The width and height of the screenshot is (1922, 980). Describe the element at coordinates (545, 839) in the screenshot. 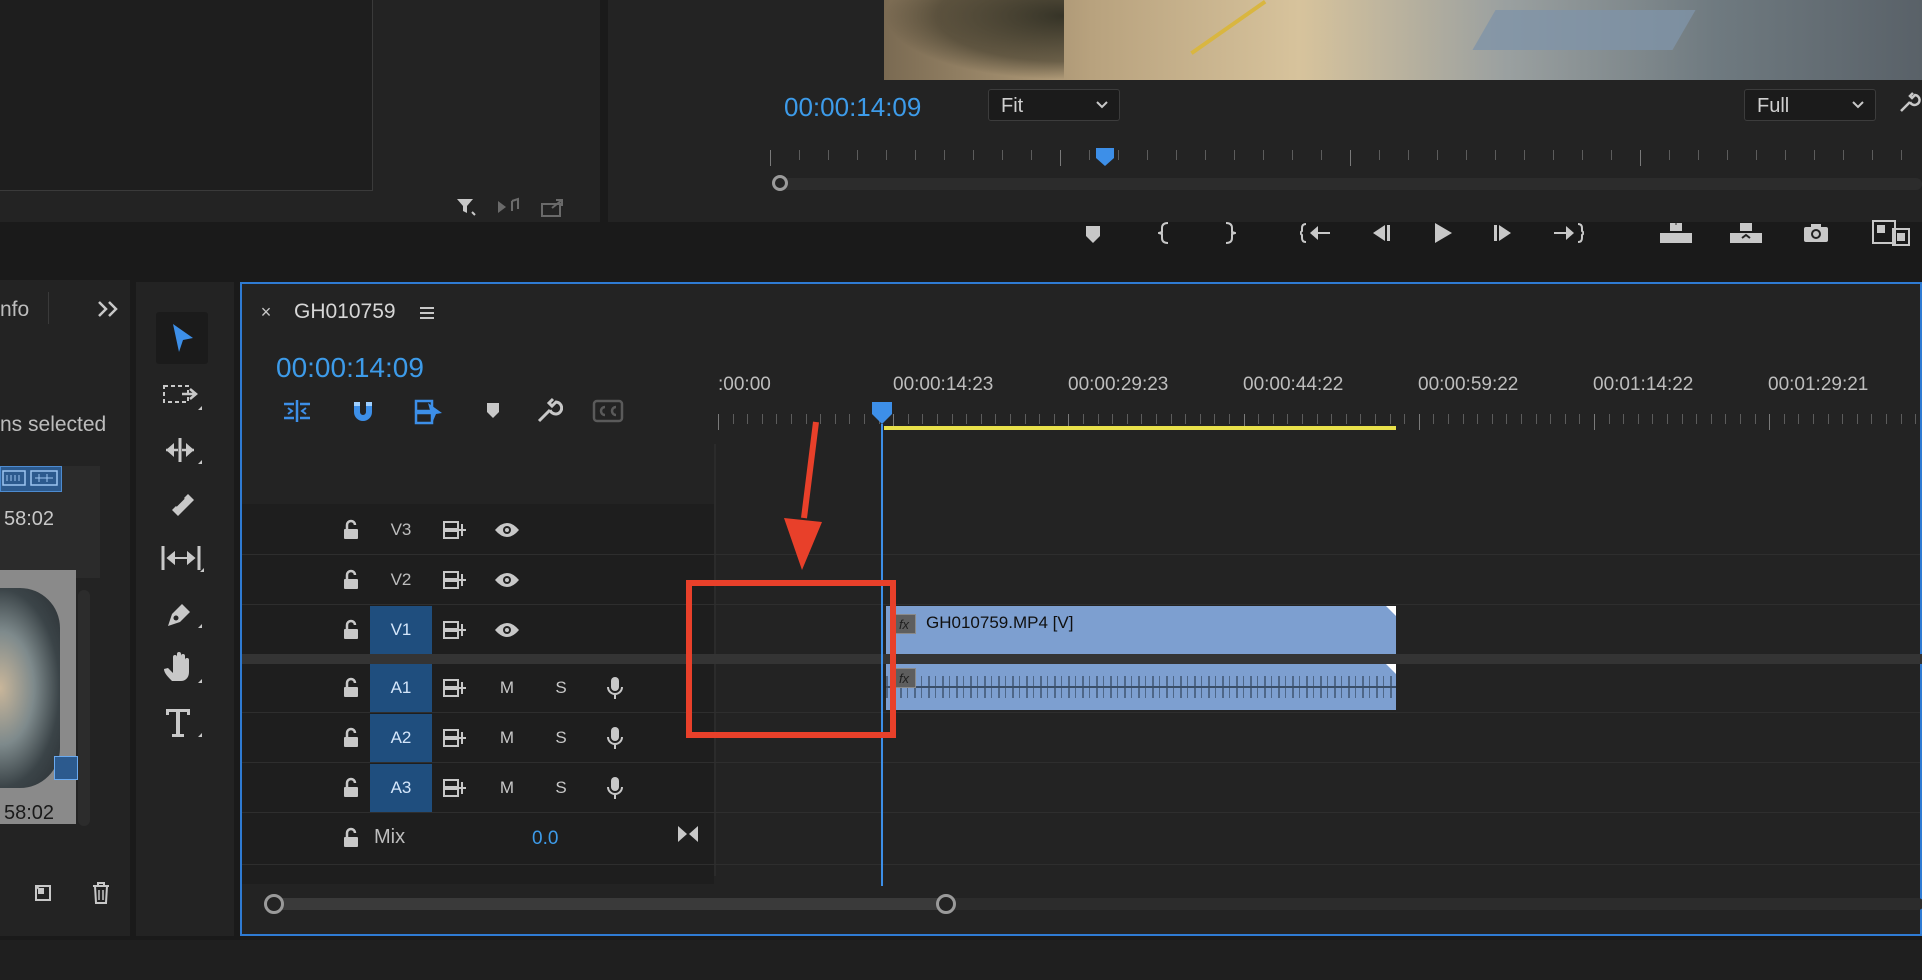

I see `mix-value: 0.0` at that location.